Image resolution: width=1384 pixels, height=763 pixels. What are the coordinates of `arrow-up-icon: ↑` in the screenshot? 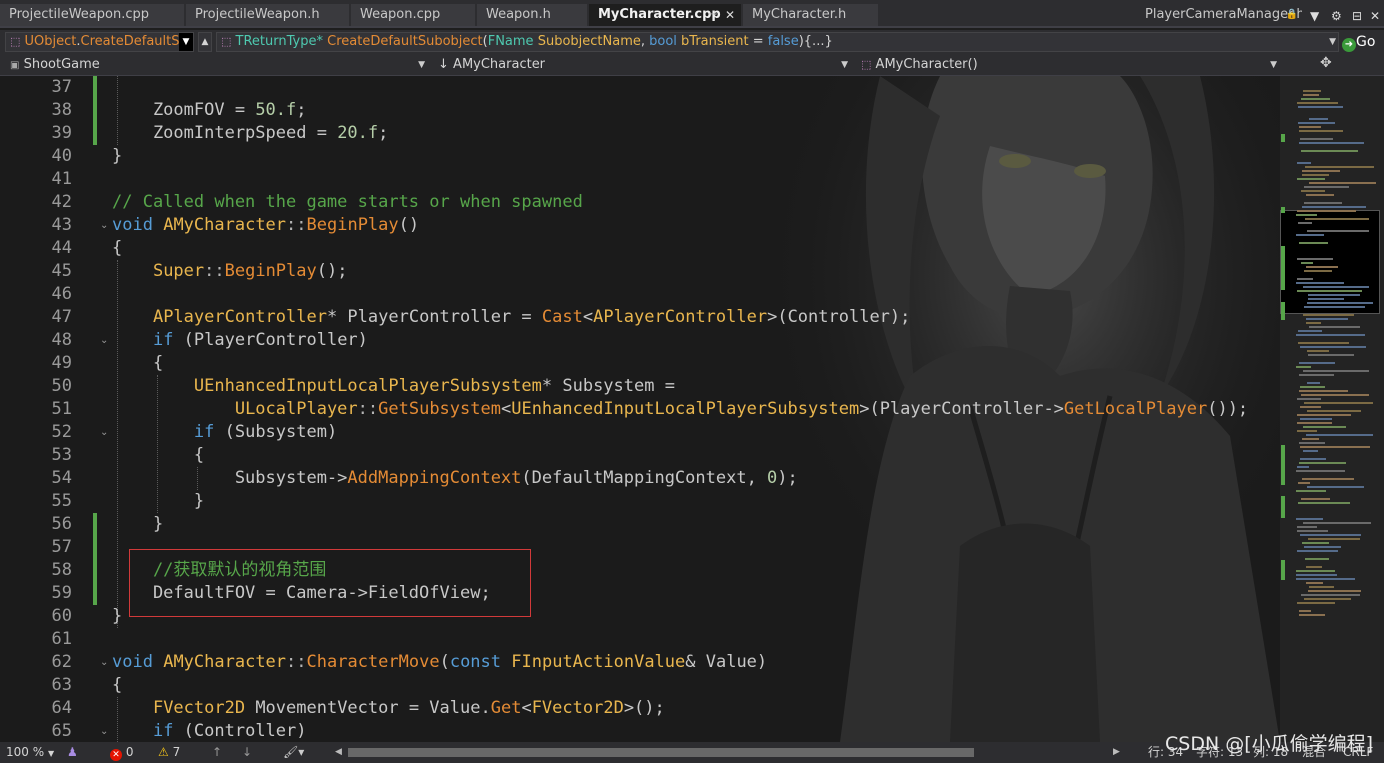 It's located at (217, 752).